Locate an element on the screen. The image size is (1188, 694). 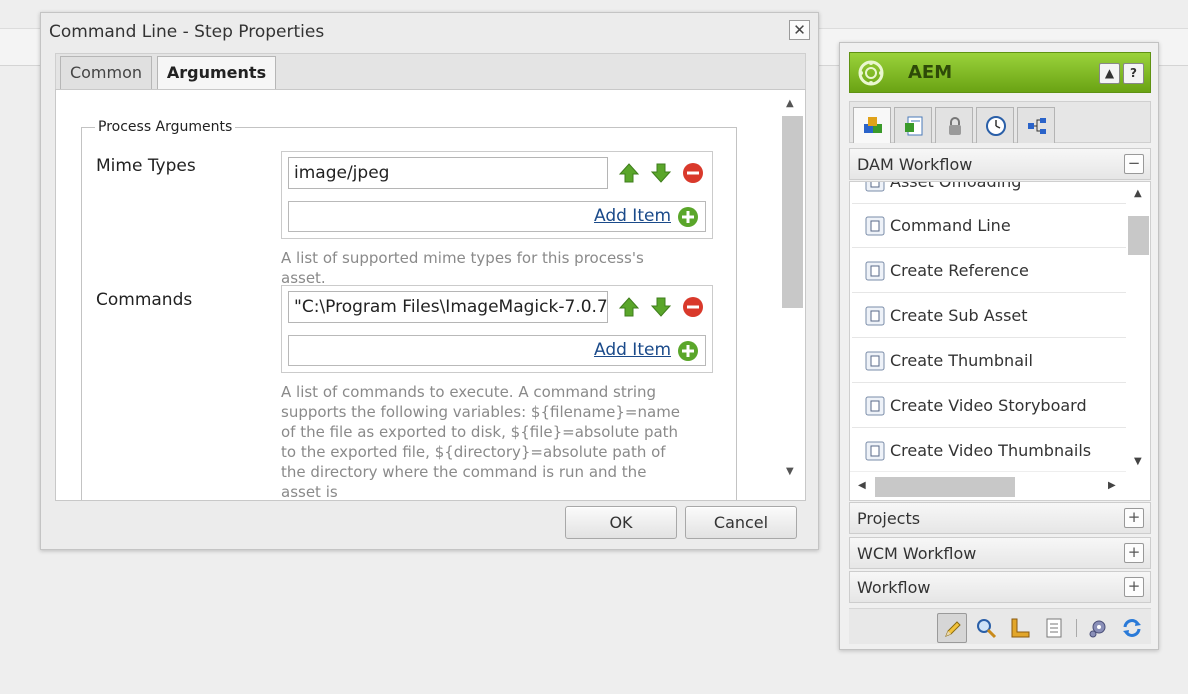
panel-scrollbar: ▲ ▼ is located at coordinates (792, 295).